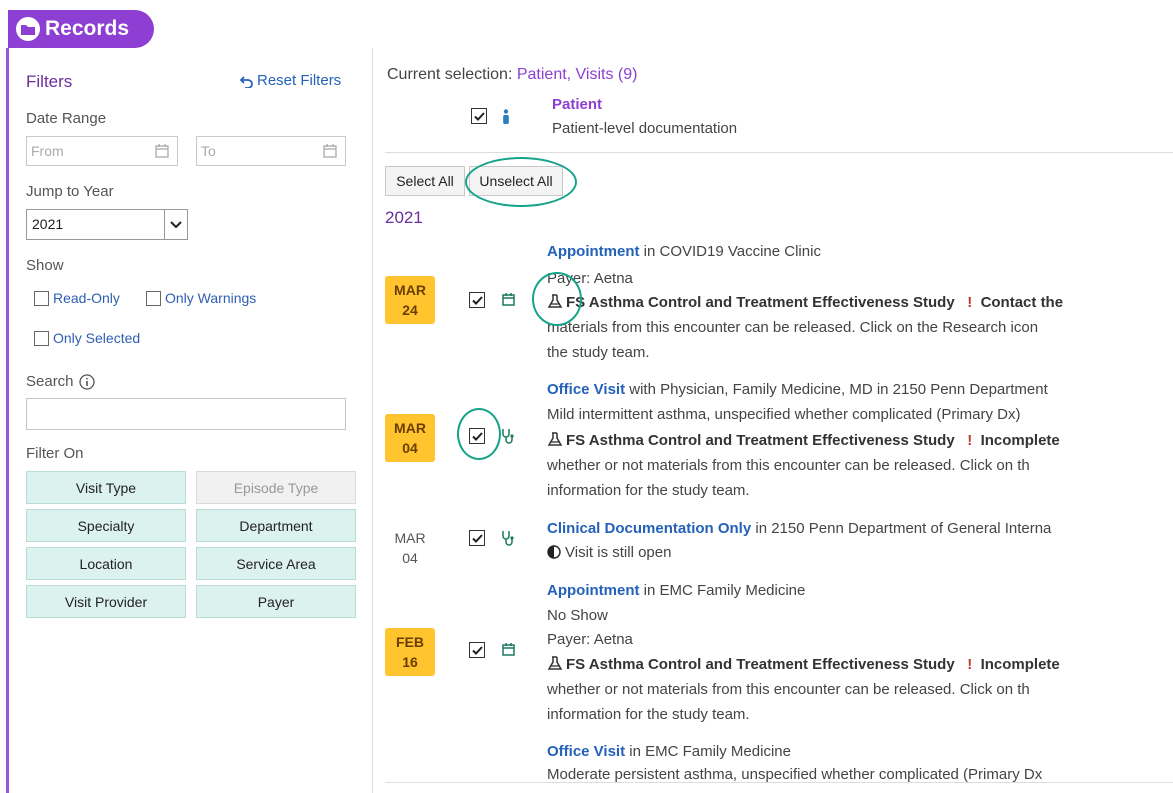 The width and height of the screenshot is (1173, 793). What do you see at coordinates (618, 552) in the screenshot?
I see `visit-status-text: Visit is still open` at bounding box center [618, 552].